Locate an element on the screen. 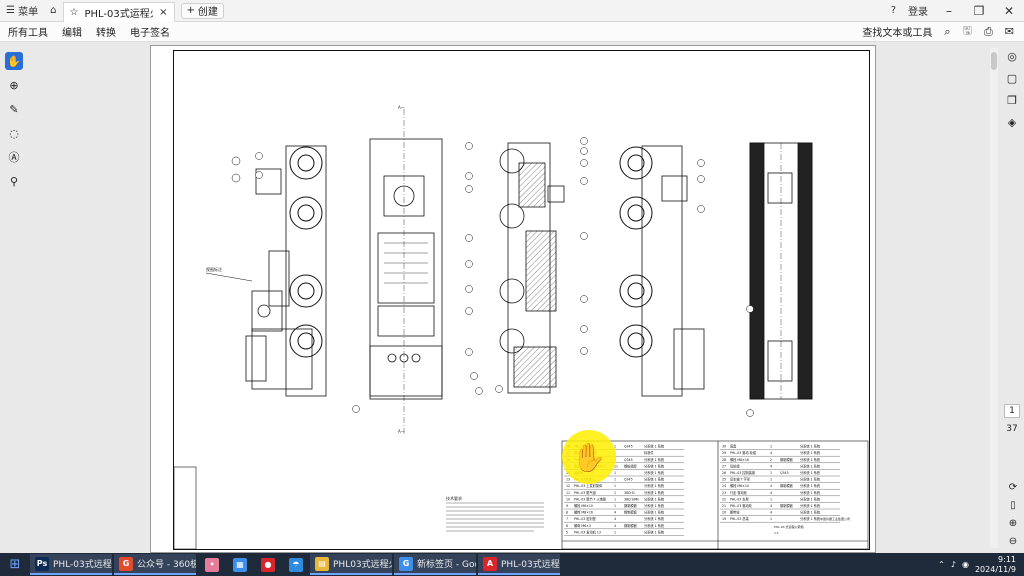  plus-icon: + is located at coordinates (190, 10).